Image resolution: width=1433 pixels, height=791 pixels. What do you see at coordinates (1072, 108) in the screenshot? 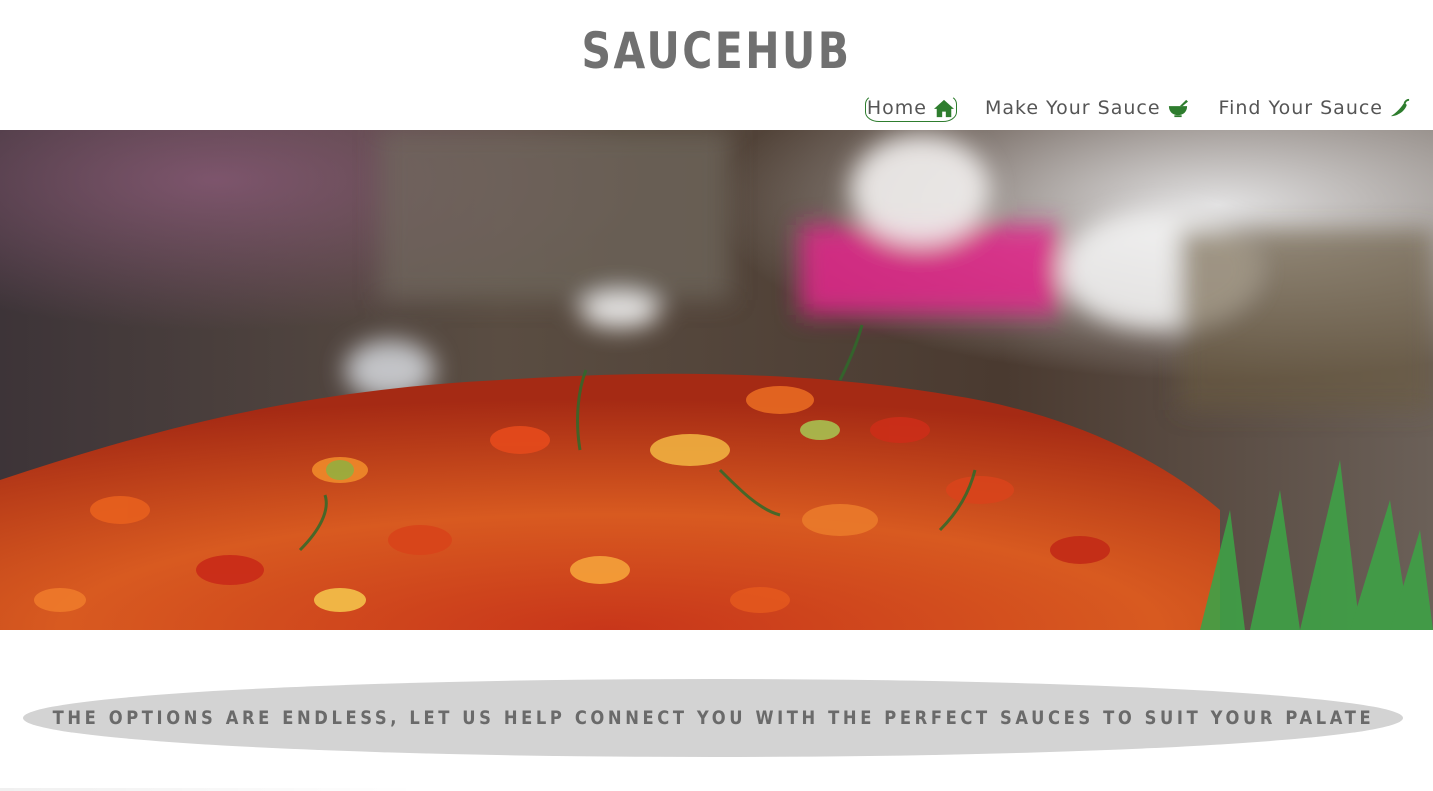
I see `nav-item-label: Make Your Sauce` at bounding box center [1072, 108].